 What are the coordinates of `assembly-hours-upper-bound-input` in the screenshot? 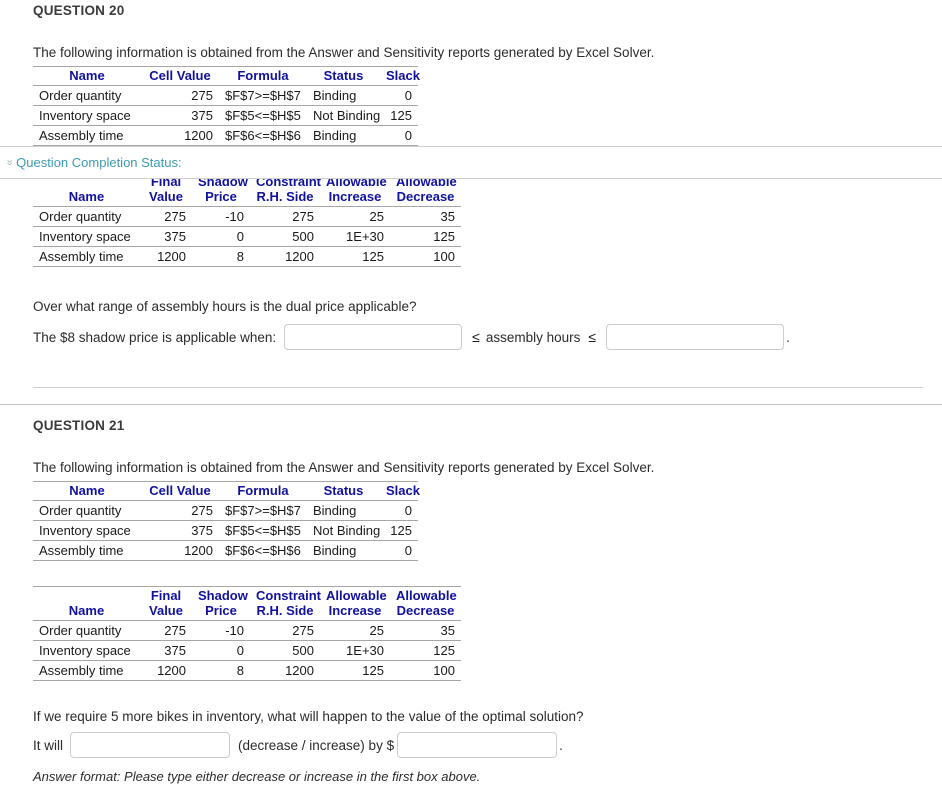 It's located at (695, 337).